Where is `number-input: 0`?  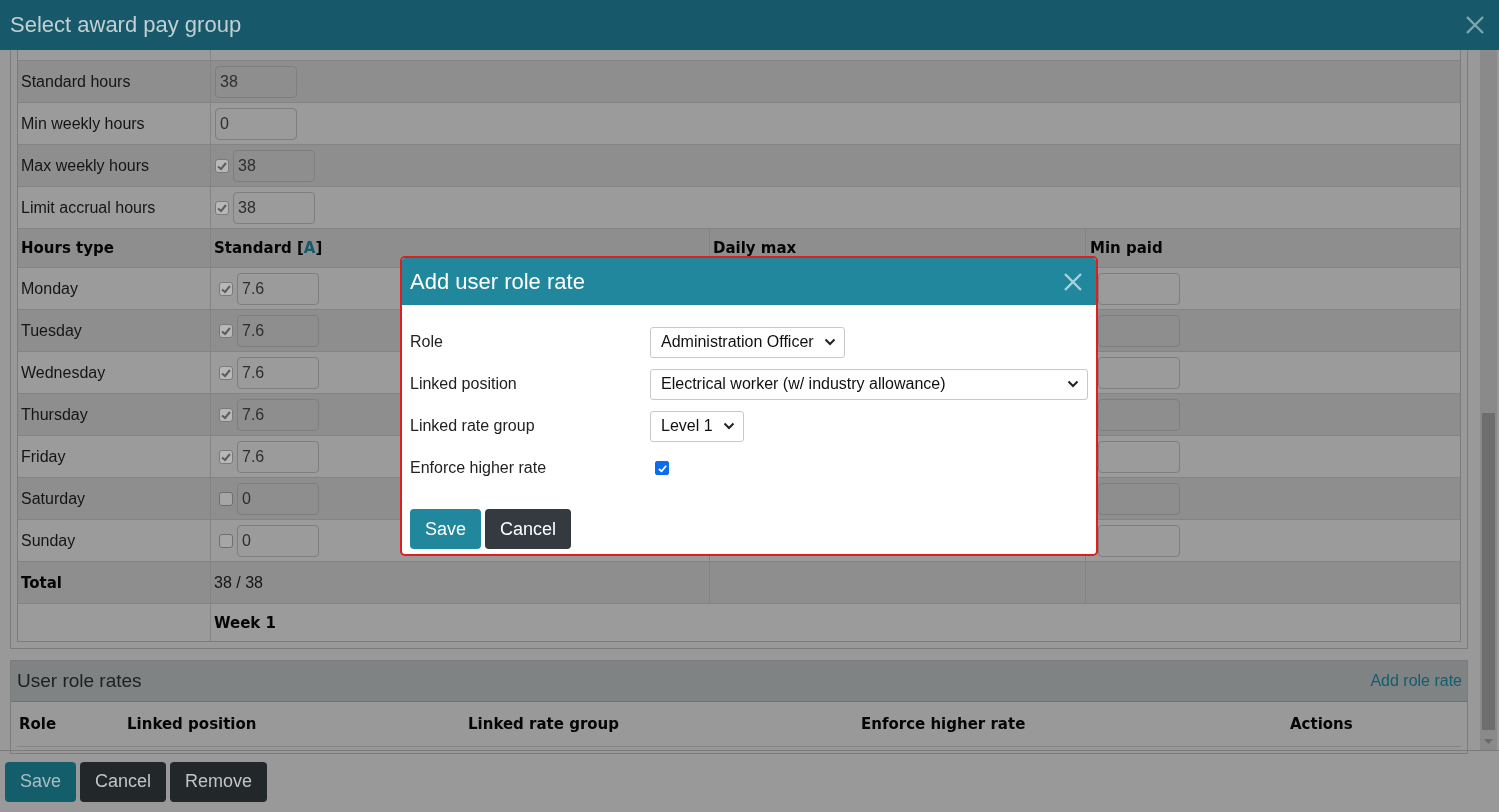 number-input: 0 is located at coordinates (256, 123).